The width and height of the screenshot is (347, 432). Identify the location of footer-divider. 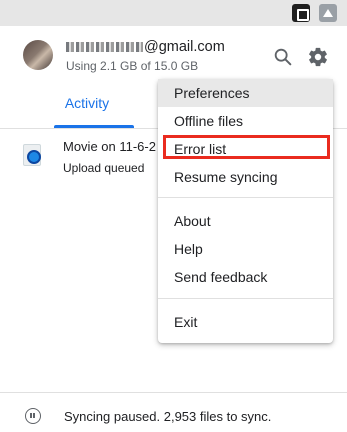
(173, 392).